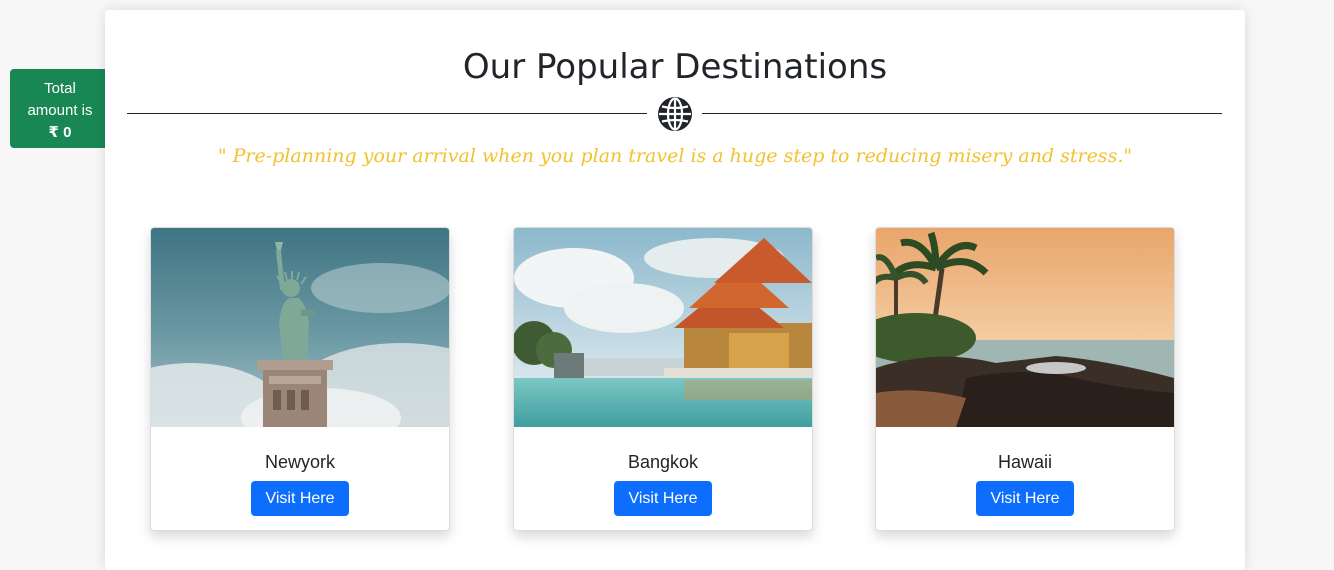 The width and height of the screenshot is (1334, 570). What do you see at coordinates (663, 498) in the screenshot?
I see `visit-button-bangkok: Visit Here` at bounding box center [663, 498].